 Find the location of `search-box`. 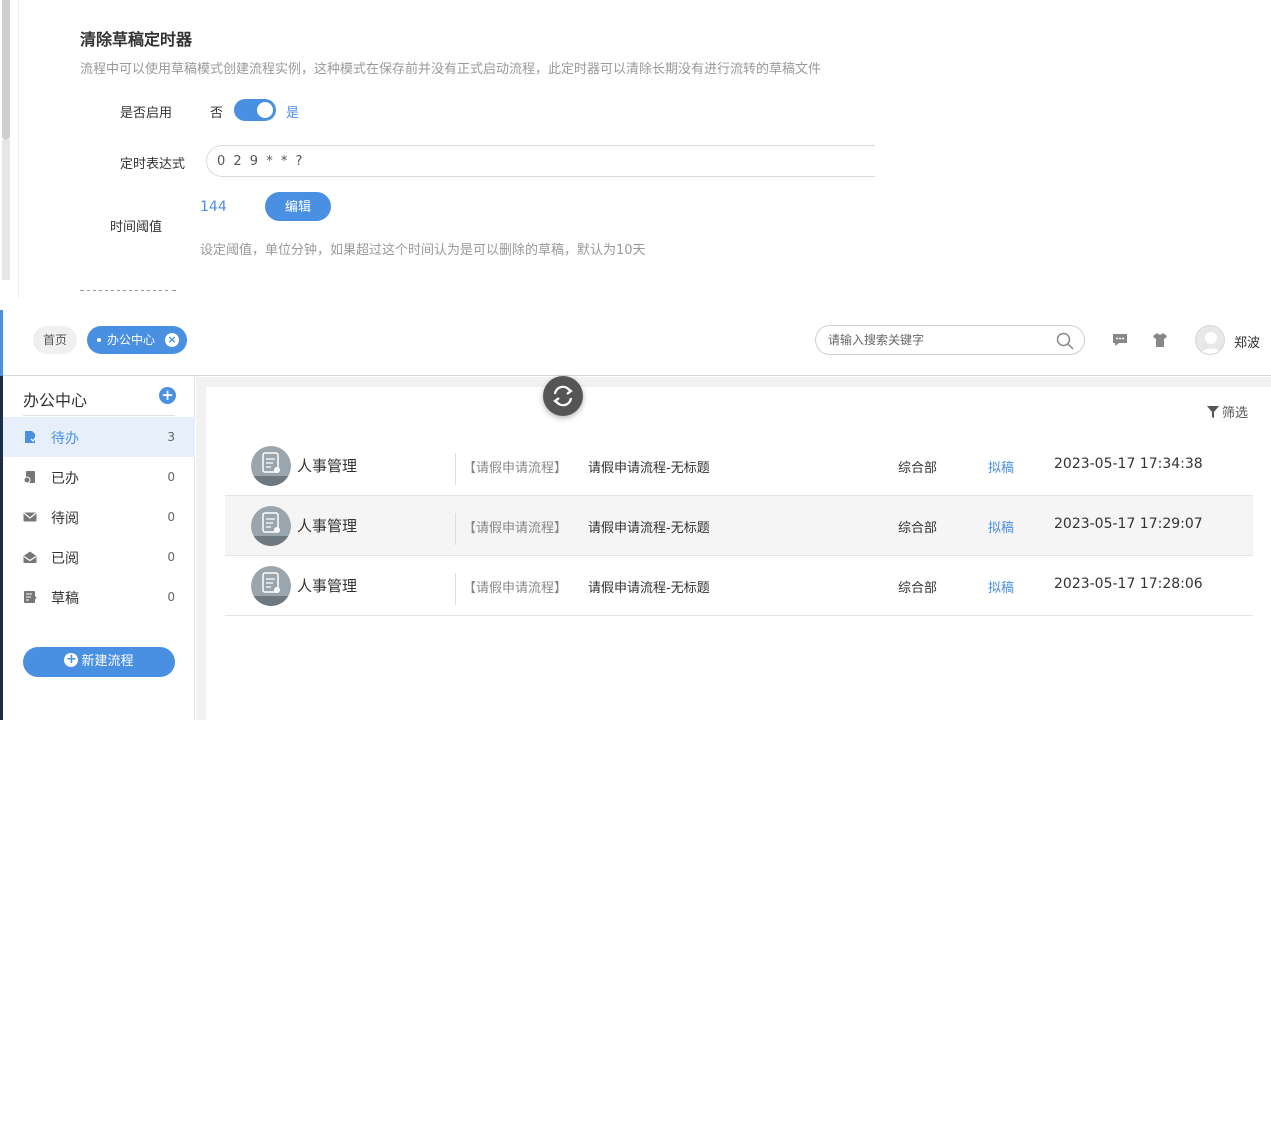

search-box is located at coordinates (950, 340).